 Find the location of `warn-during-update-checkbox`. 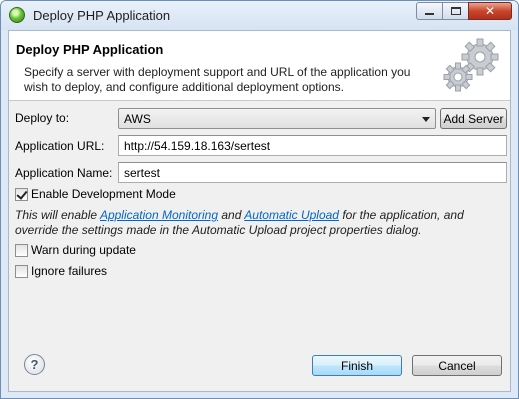

warn-during-update-checkbox is located at coordinates (21, 250).